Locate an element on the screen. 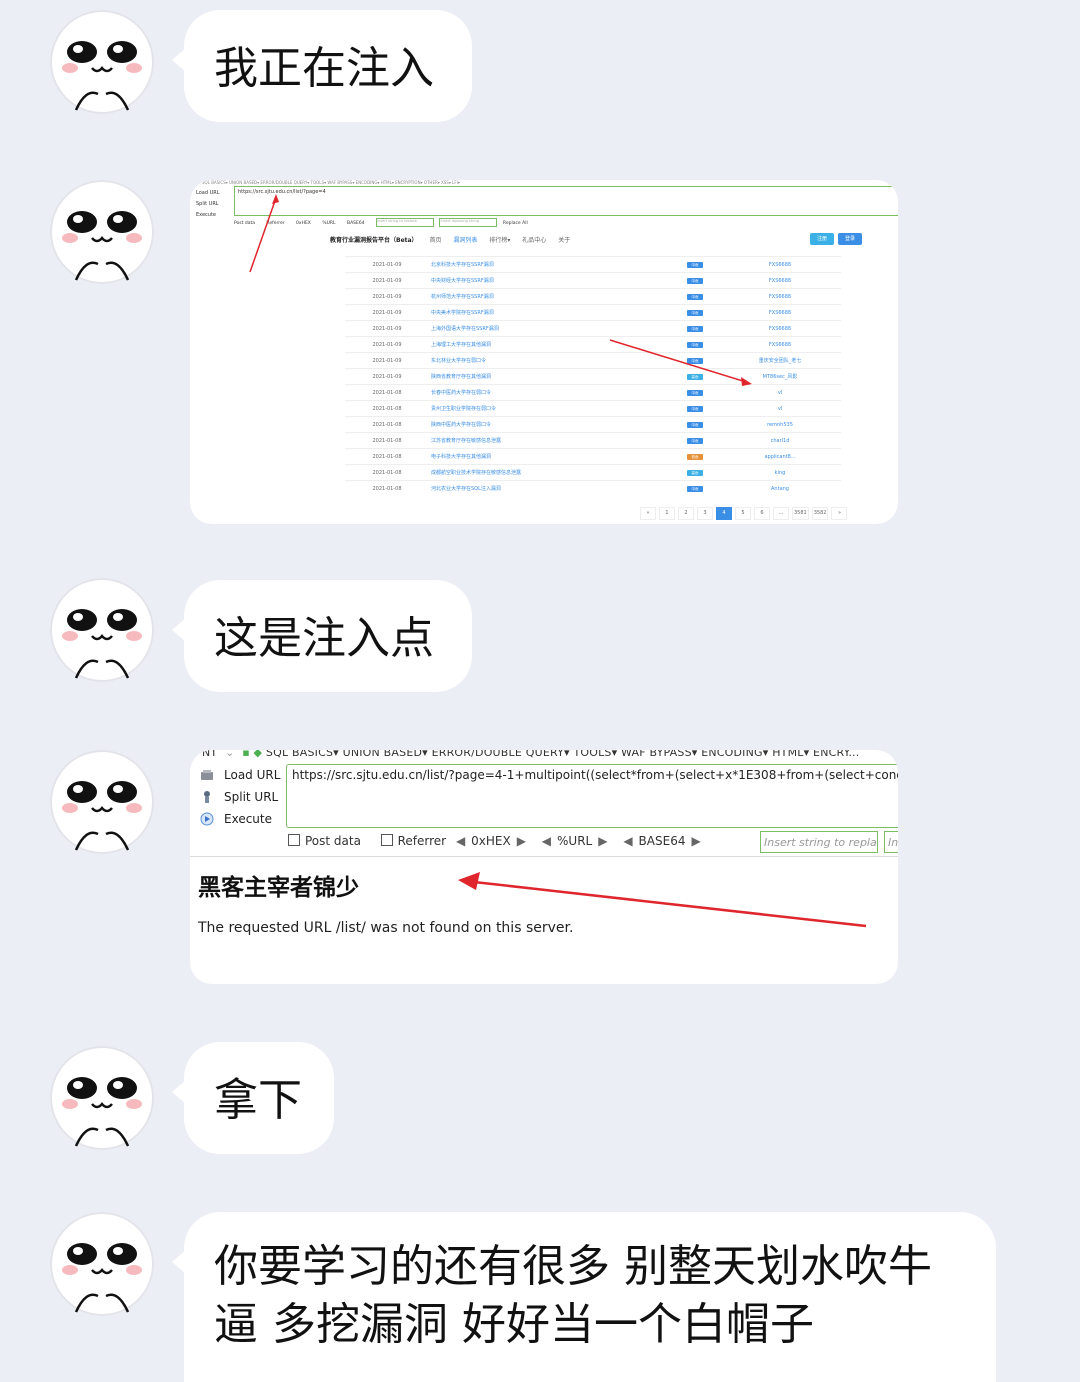 This screenshot has height=1382, width=1080. message-bubble: 我正在注入 is located at coordinates (322, 66).